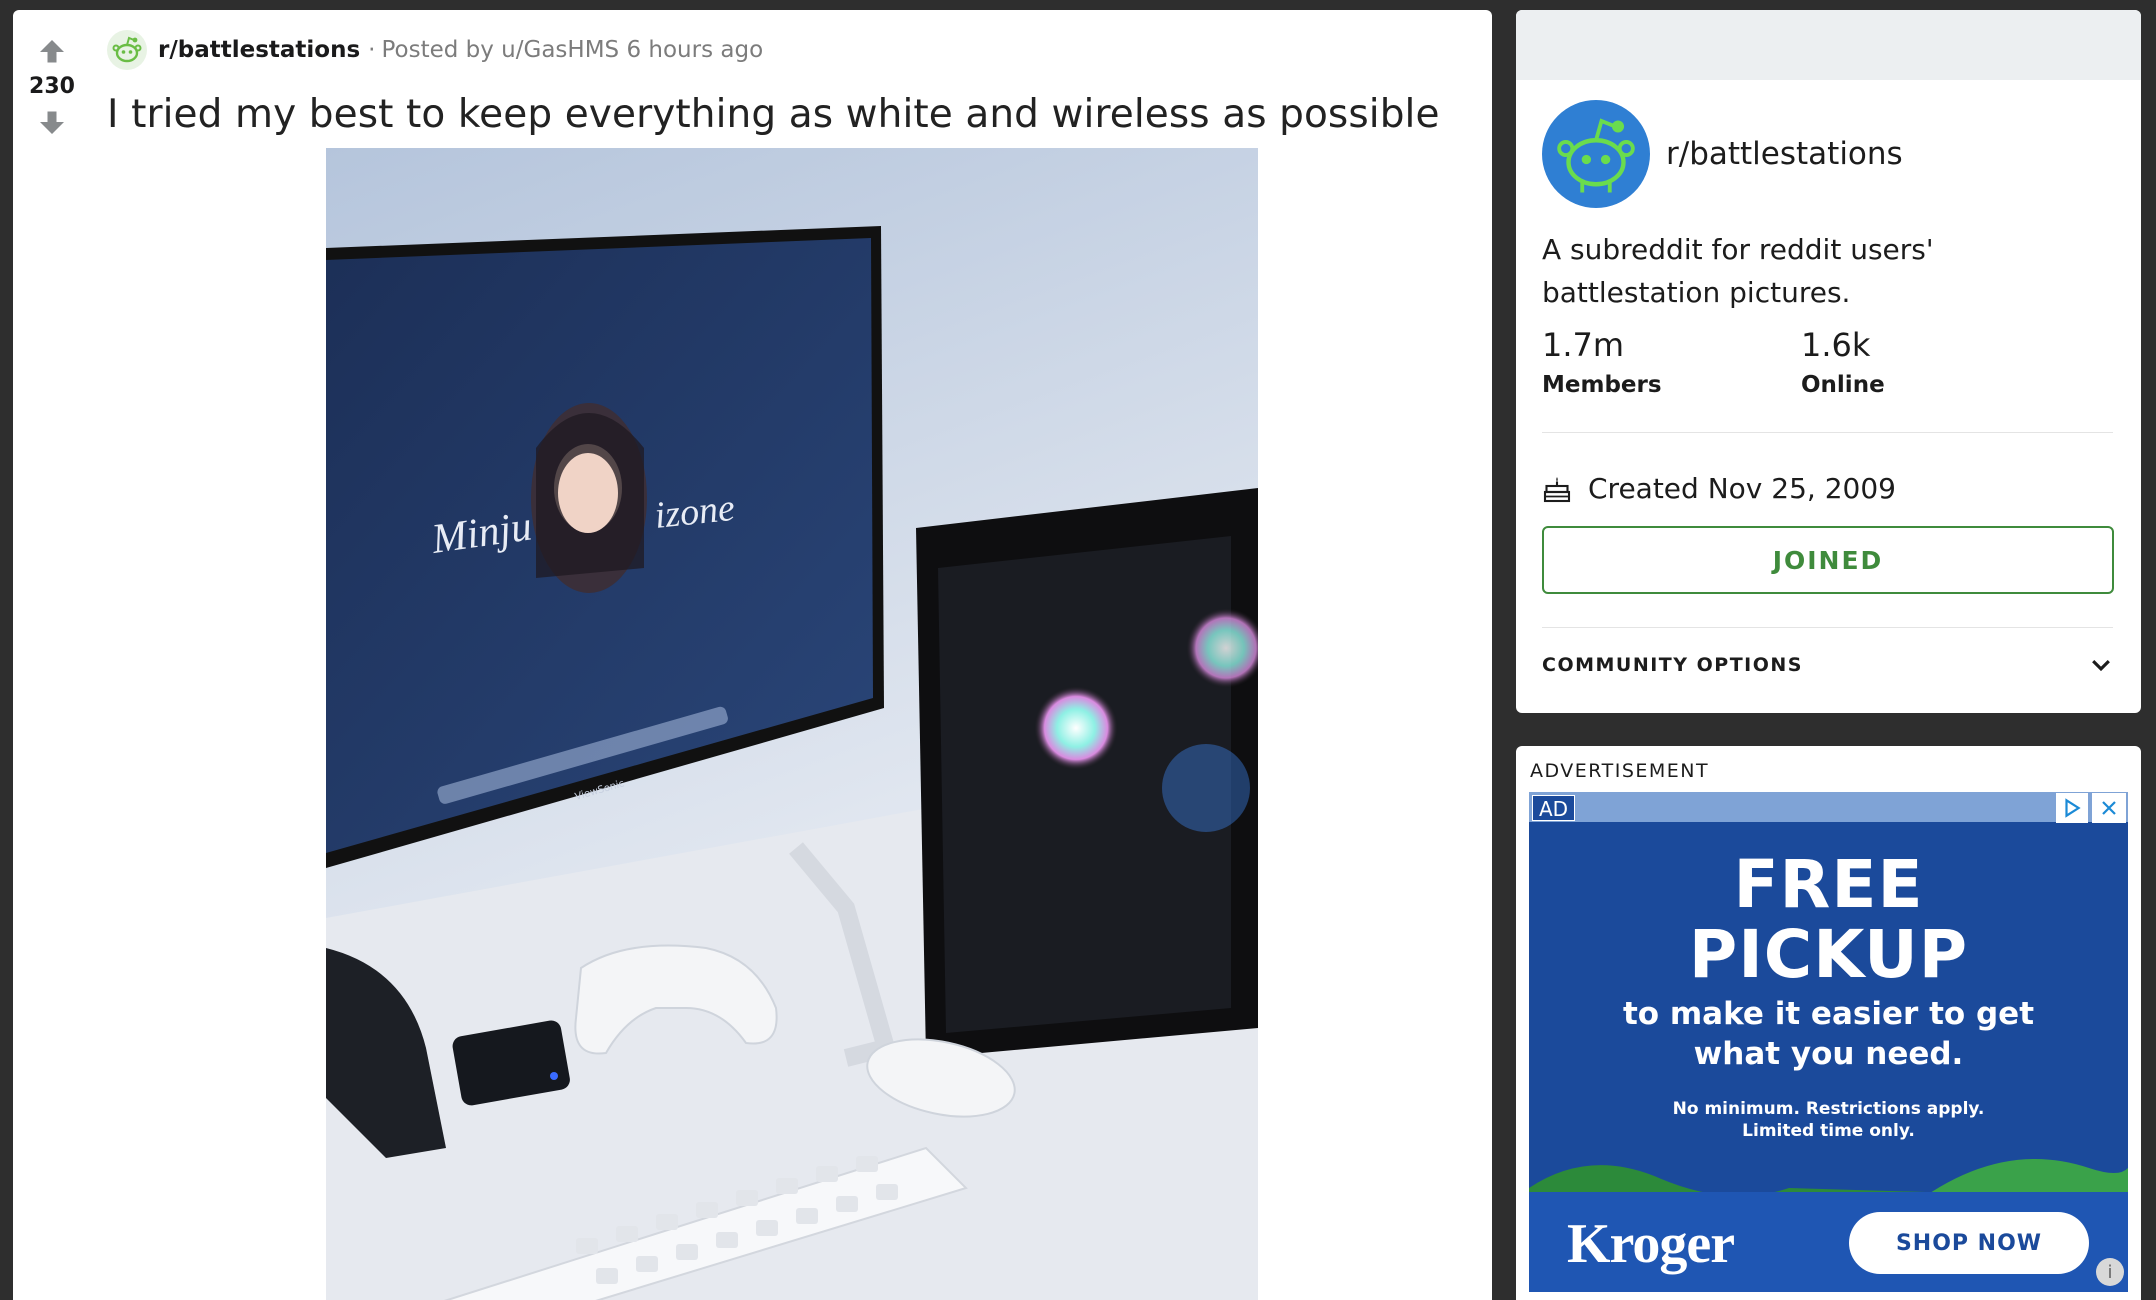 The height and width of the screenshot is (1300, 2156). What do you see at coordinates (500, 50) in the screenshot?
I see `author-link: Posted by u/GasHMS` at bounding box center [500, 50].